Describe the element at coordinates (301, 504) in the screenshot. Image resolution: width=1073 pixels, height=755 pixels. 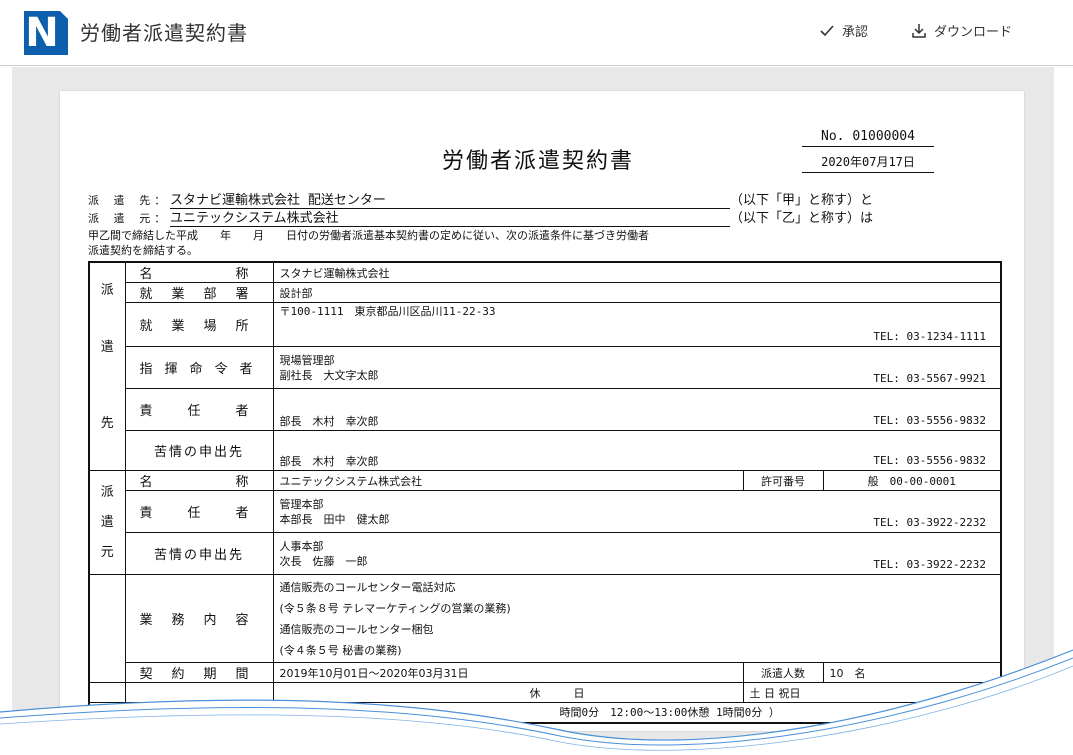
I see `src-responsible-dept: 管理本部` at that location.